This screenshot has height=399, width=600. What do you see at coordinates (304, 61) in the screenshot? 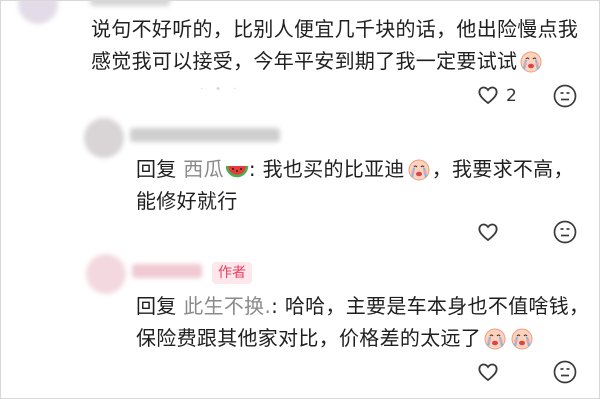
I see `comment-text: 感觉我可以接受，今年平安到期了我一定要试试` at bounding box center [304, 61].